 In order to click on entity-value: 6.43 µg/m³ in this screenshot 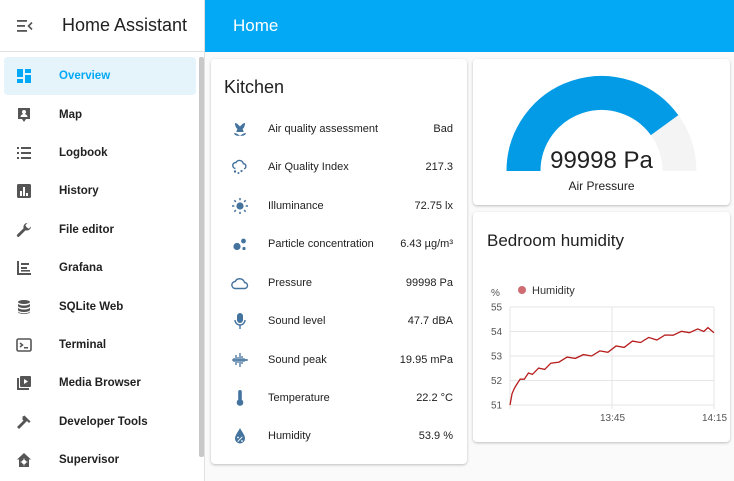, I will do `click(426, 244)`.